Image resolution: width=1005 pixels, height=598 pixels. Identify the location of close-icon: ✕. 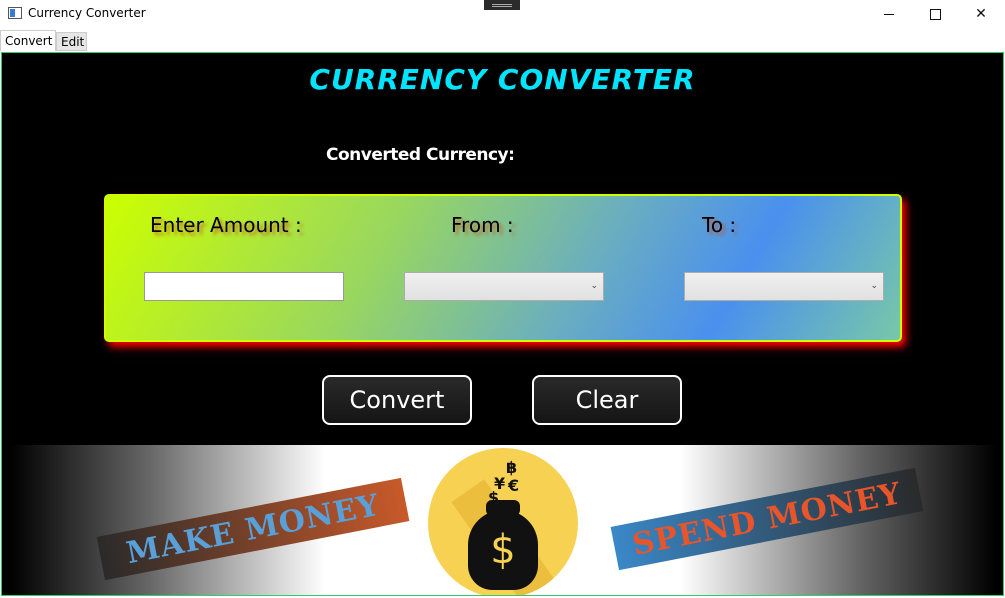
(981, 14).